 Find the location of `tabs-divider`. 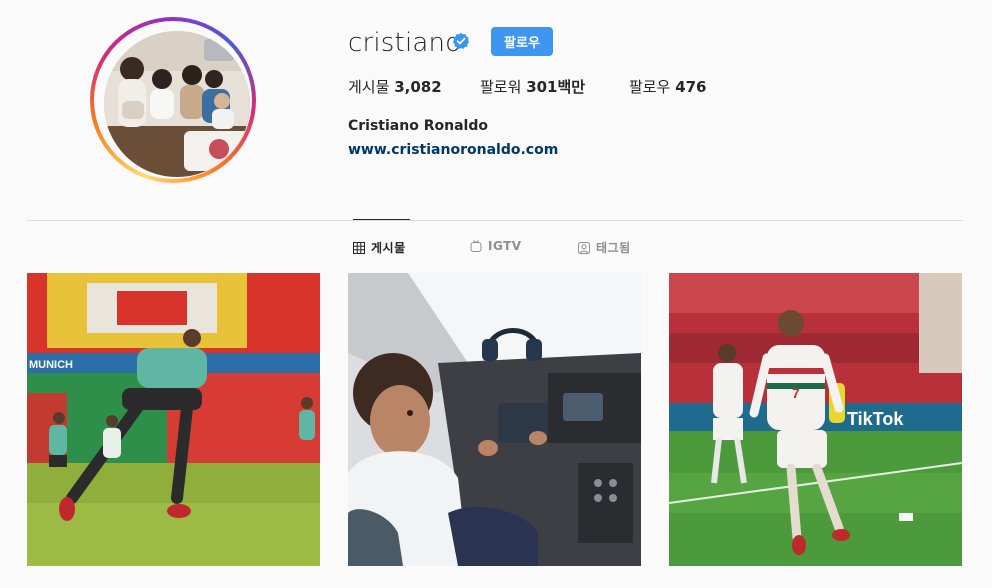

tabs-divider is located at coordinates (495, 220).